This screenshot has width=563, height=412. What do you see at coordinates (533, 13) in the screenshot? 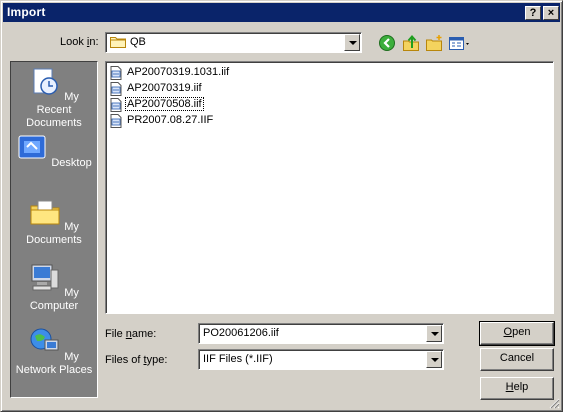
I see `help-title-button: ?` at bounding box center [533, 13].